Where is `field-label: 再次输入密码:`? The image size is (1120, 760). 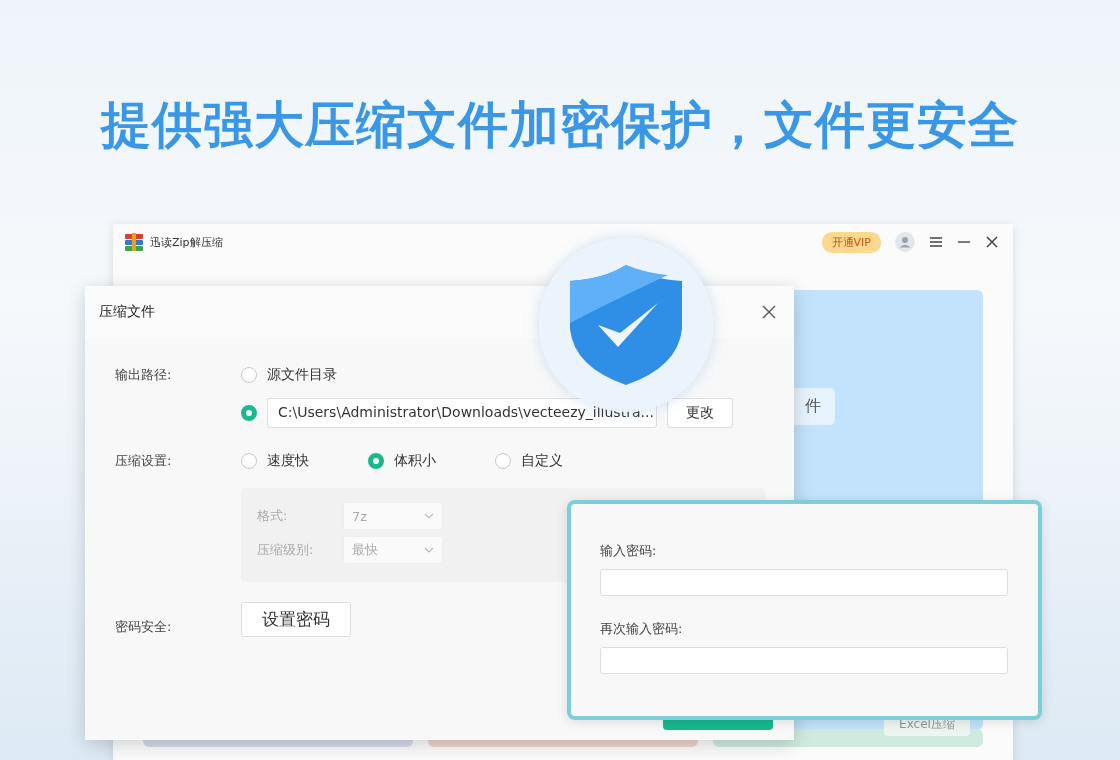
field-label: 再次输入密码: is located at coordinates (642, 629).